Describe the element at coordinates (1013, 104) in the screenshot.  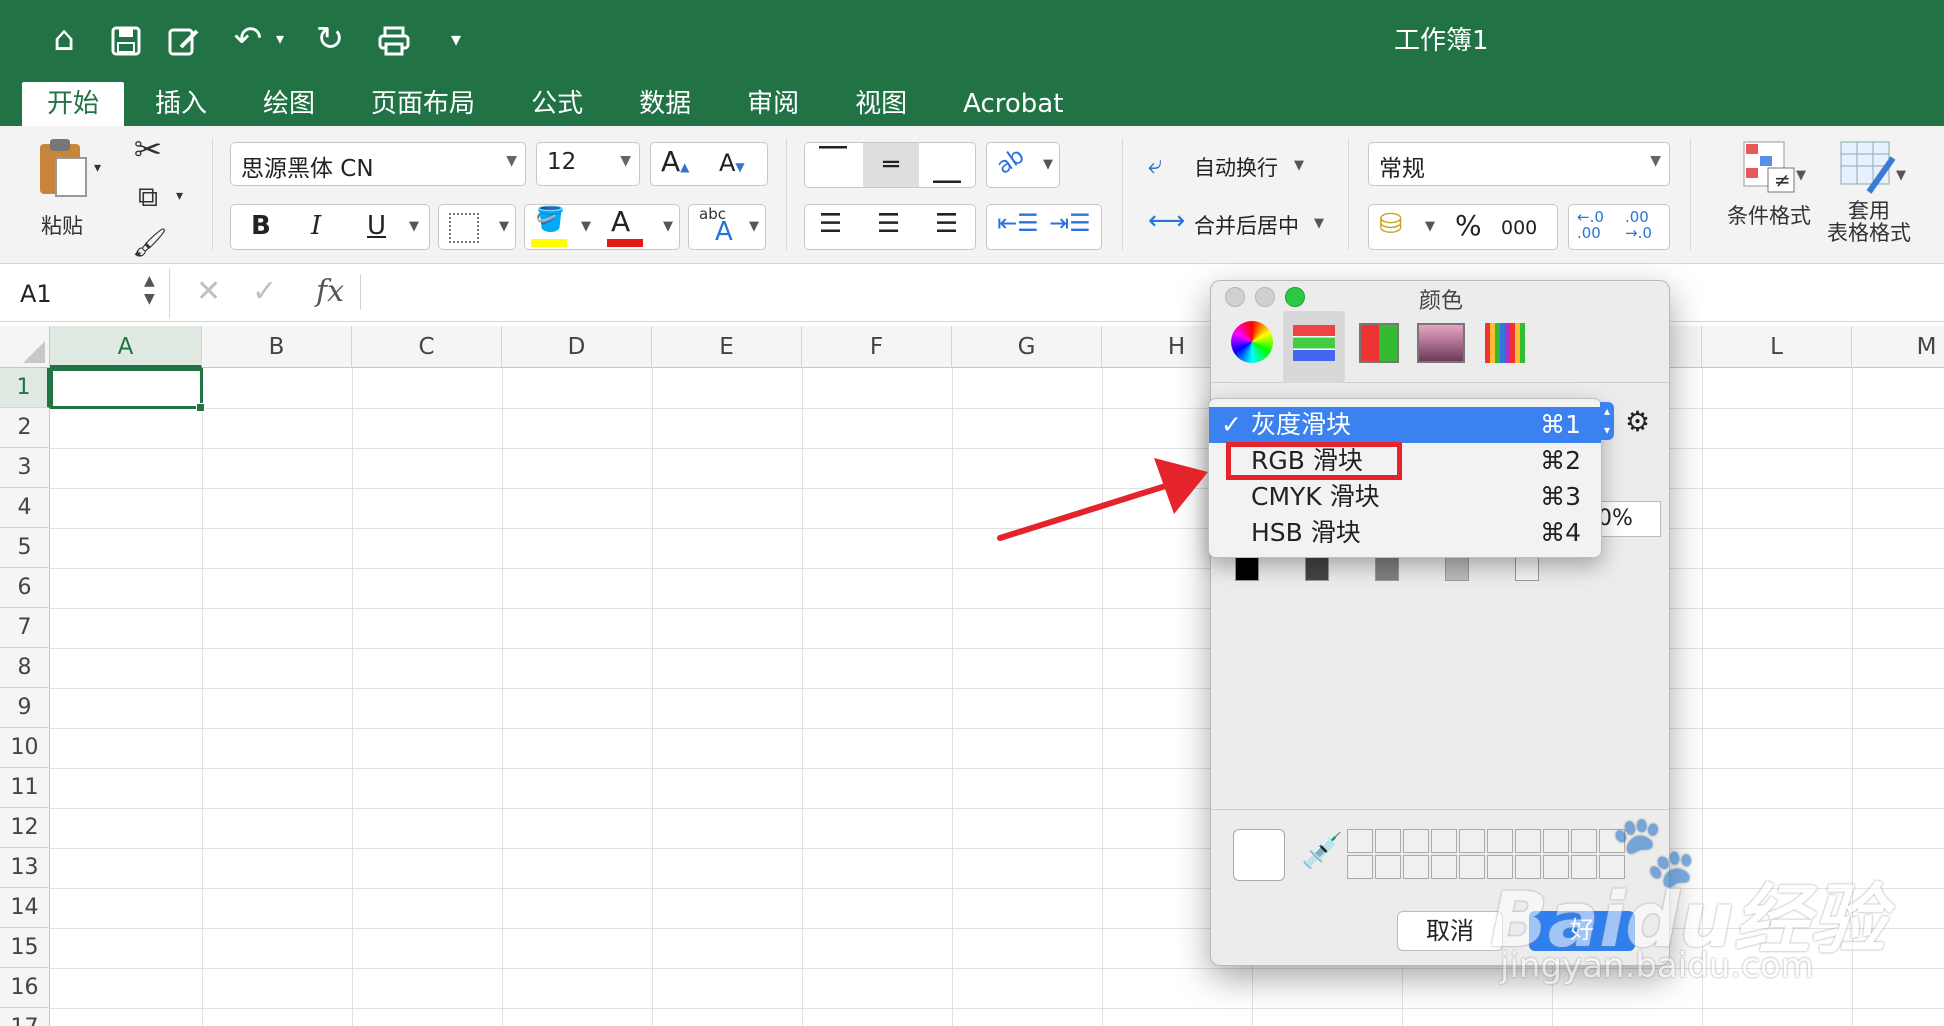
I see `tab-acrobat: Acrobat` at that location.